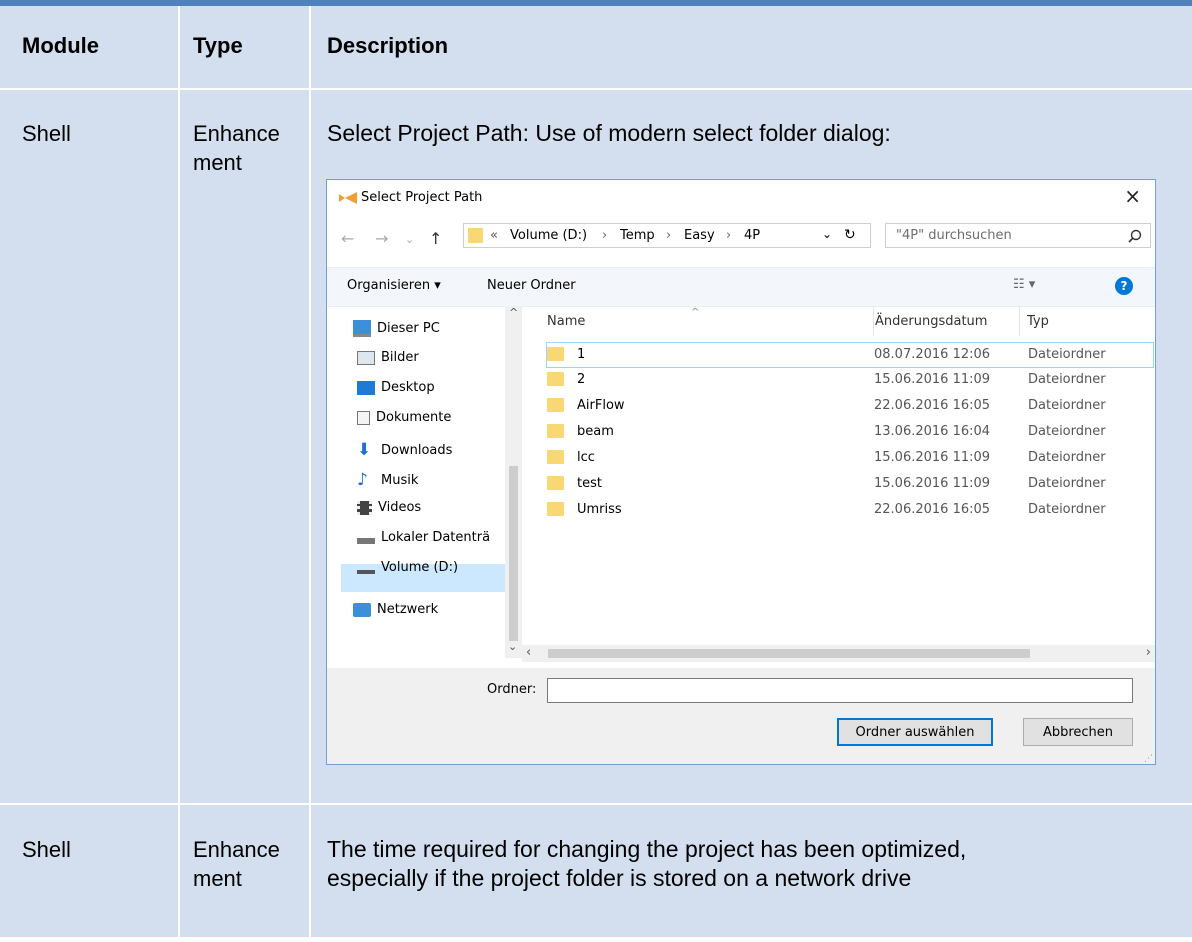 The width and height of the screenshot is (1192, 942). Describe the element at coordinates (851, 511) in the screenshot. I see `file-row: Umriss 22.06.2016 16:05 Dateiordner` at that location.